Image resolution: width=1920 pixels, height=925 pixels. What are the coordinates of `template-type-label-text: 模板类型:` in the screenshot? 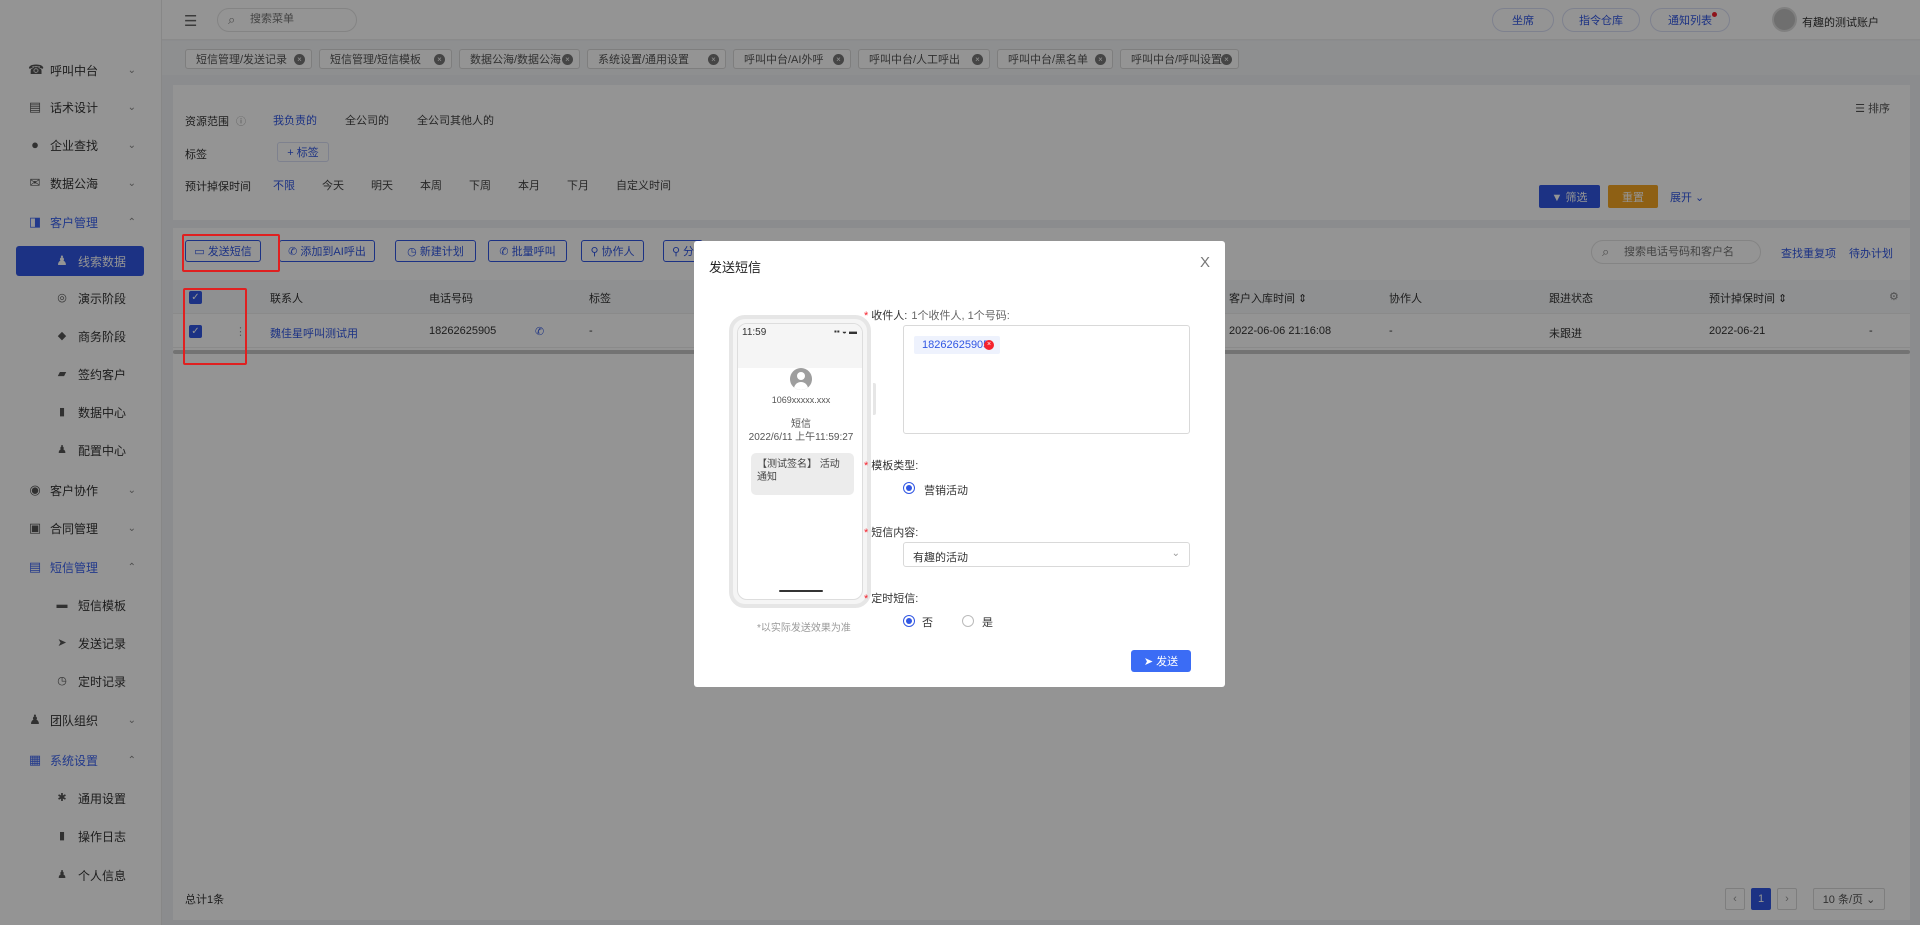 It's located at (895, 466).